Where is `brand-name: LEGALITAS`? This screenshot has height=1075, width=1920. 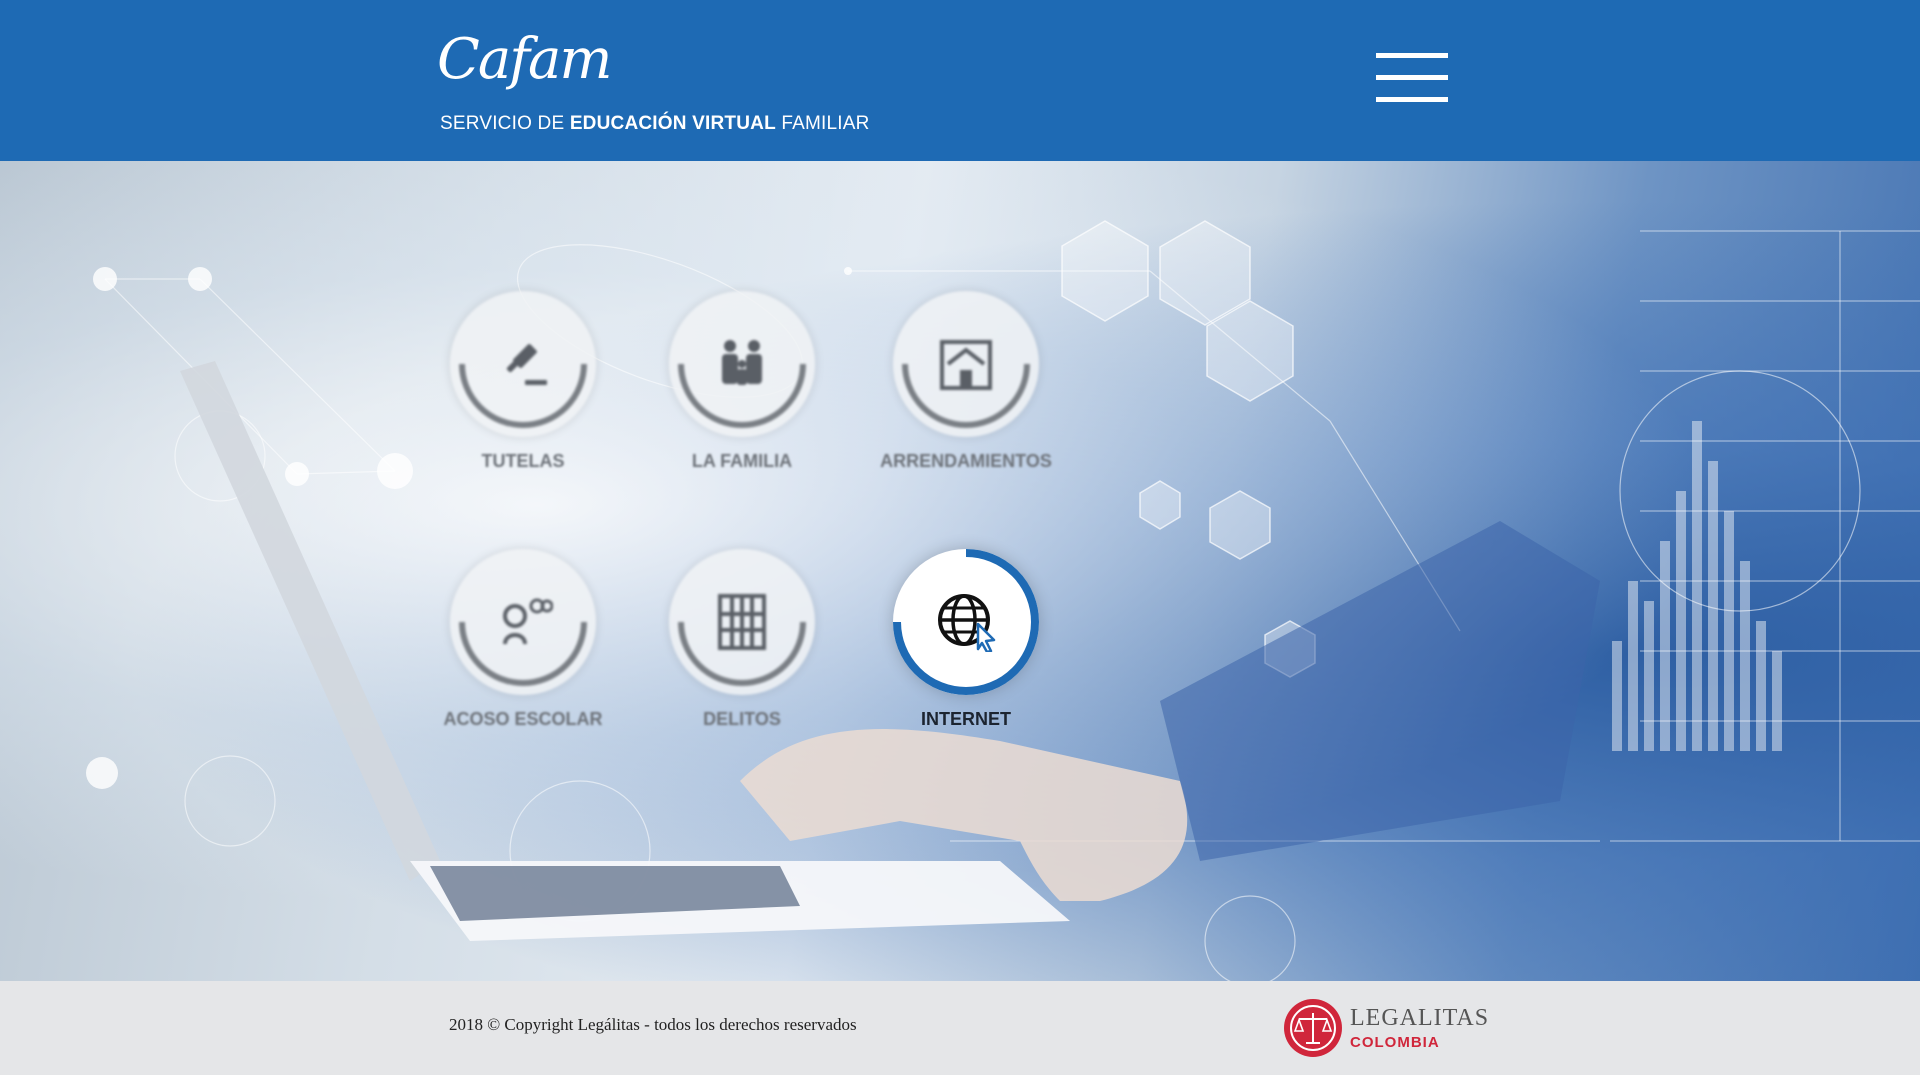
brand-name: LEGALITAS is located at coordinates (1420, 1018).